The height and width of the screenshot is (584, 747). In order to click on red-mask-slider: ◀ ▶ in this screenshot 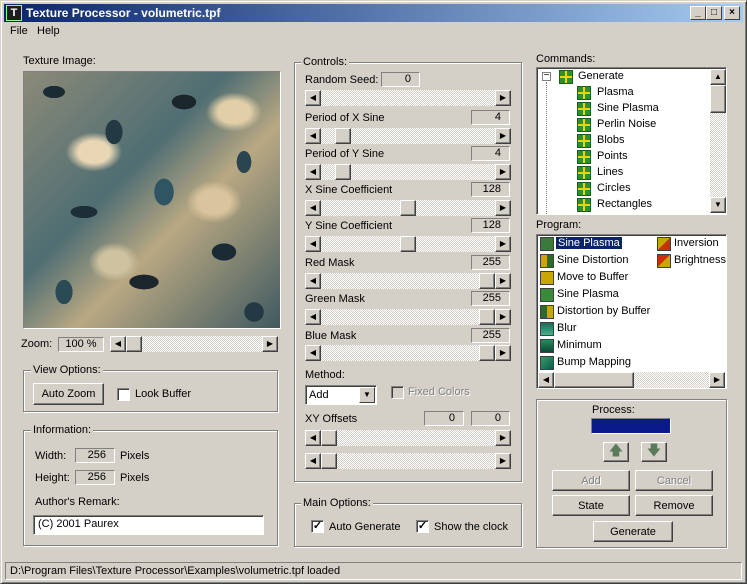, I will do `click(408, 281)`.